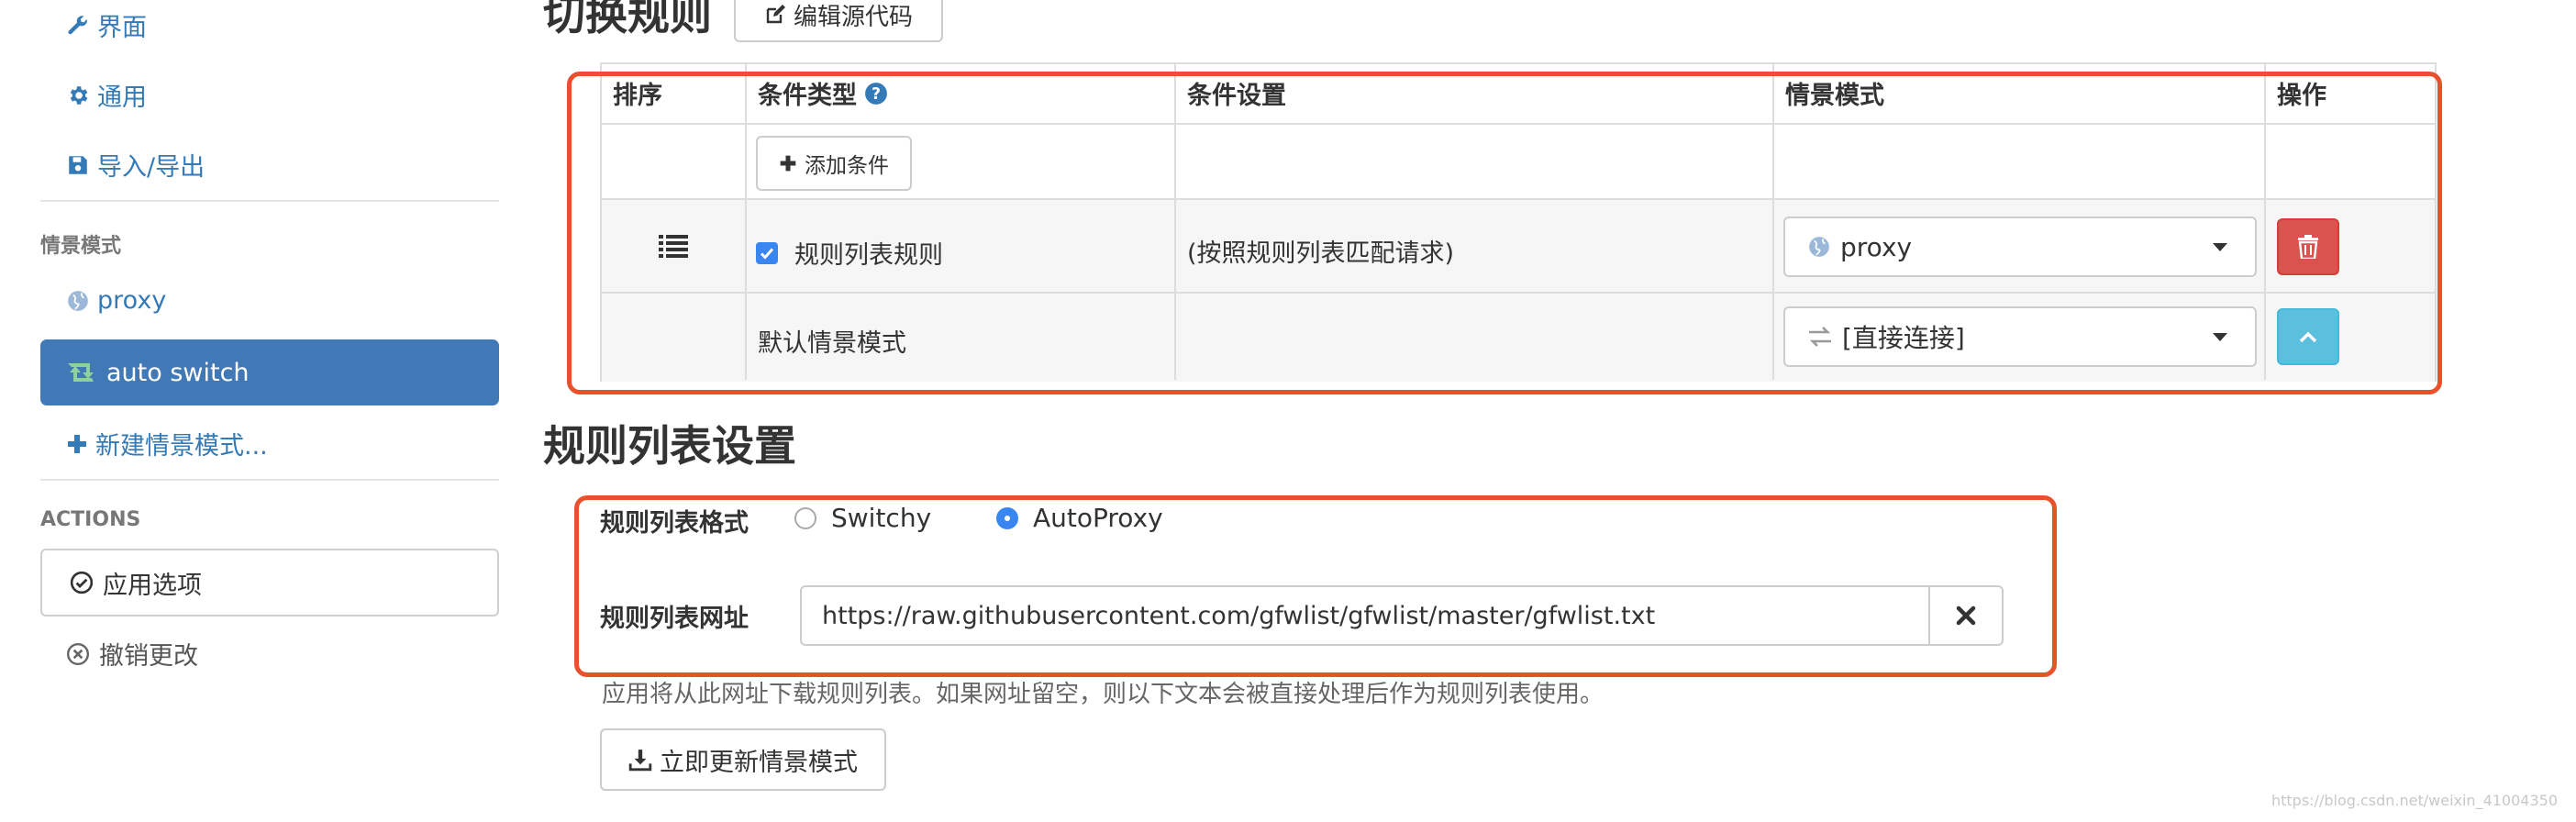 This screenshot has width=2576, height=822. I want to click on format-radio-autoproxy: AutoProxy, so click(1079, 518).